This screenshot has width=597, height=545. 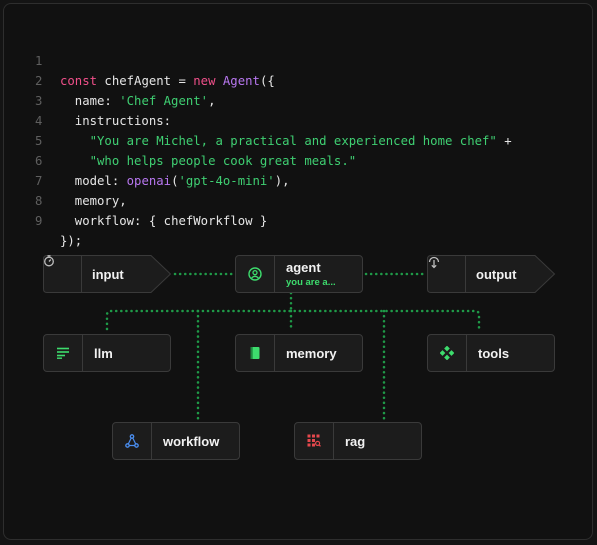 I want to click on node-input: input, so click(x=107, y=274).